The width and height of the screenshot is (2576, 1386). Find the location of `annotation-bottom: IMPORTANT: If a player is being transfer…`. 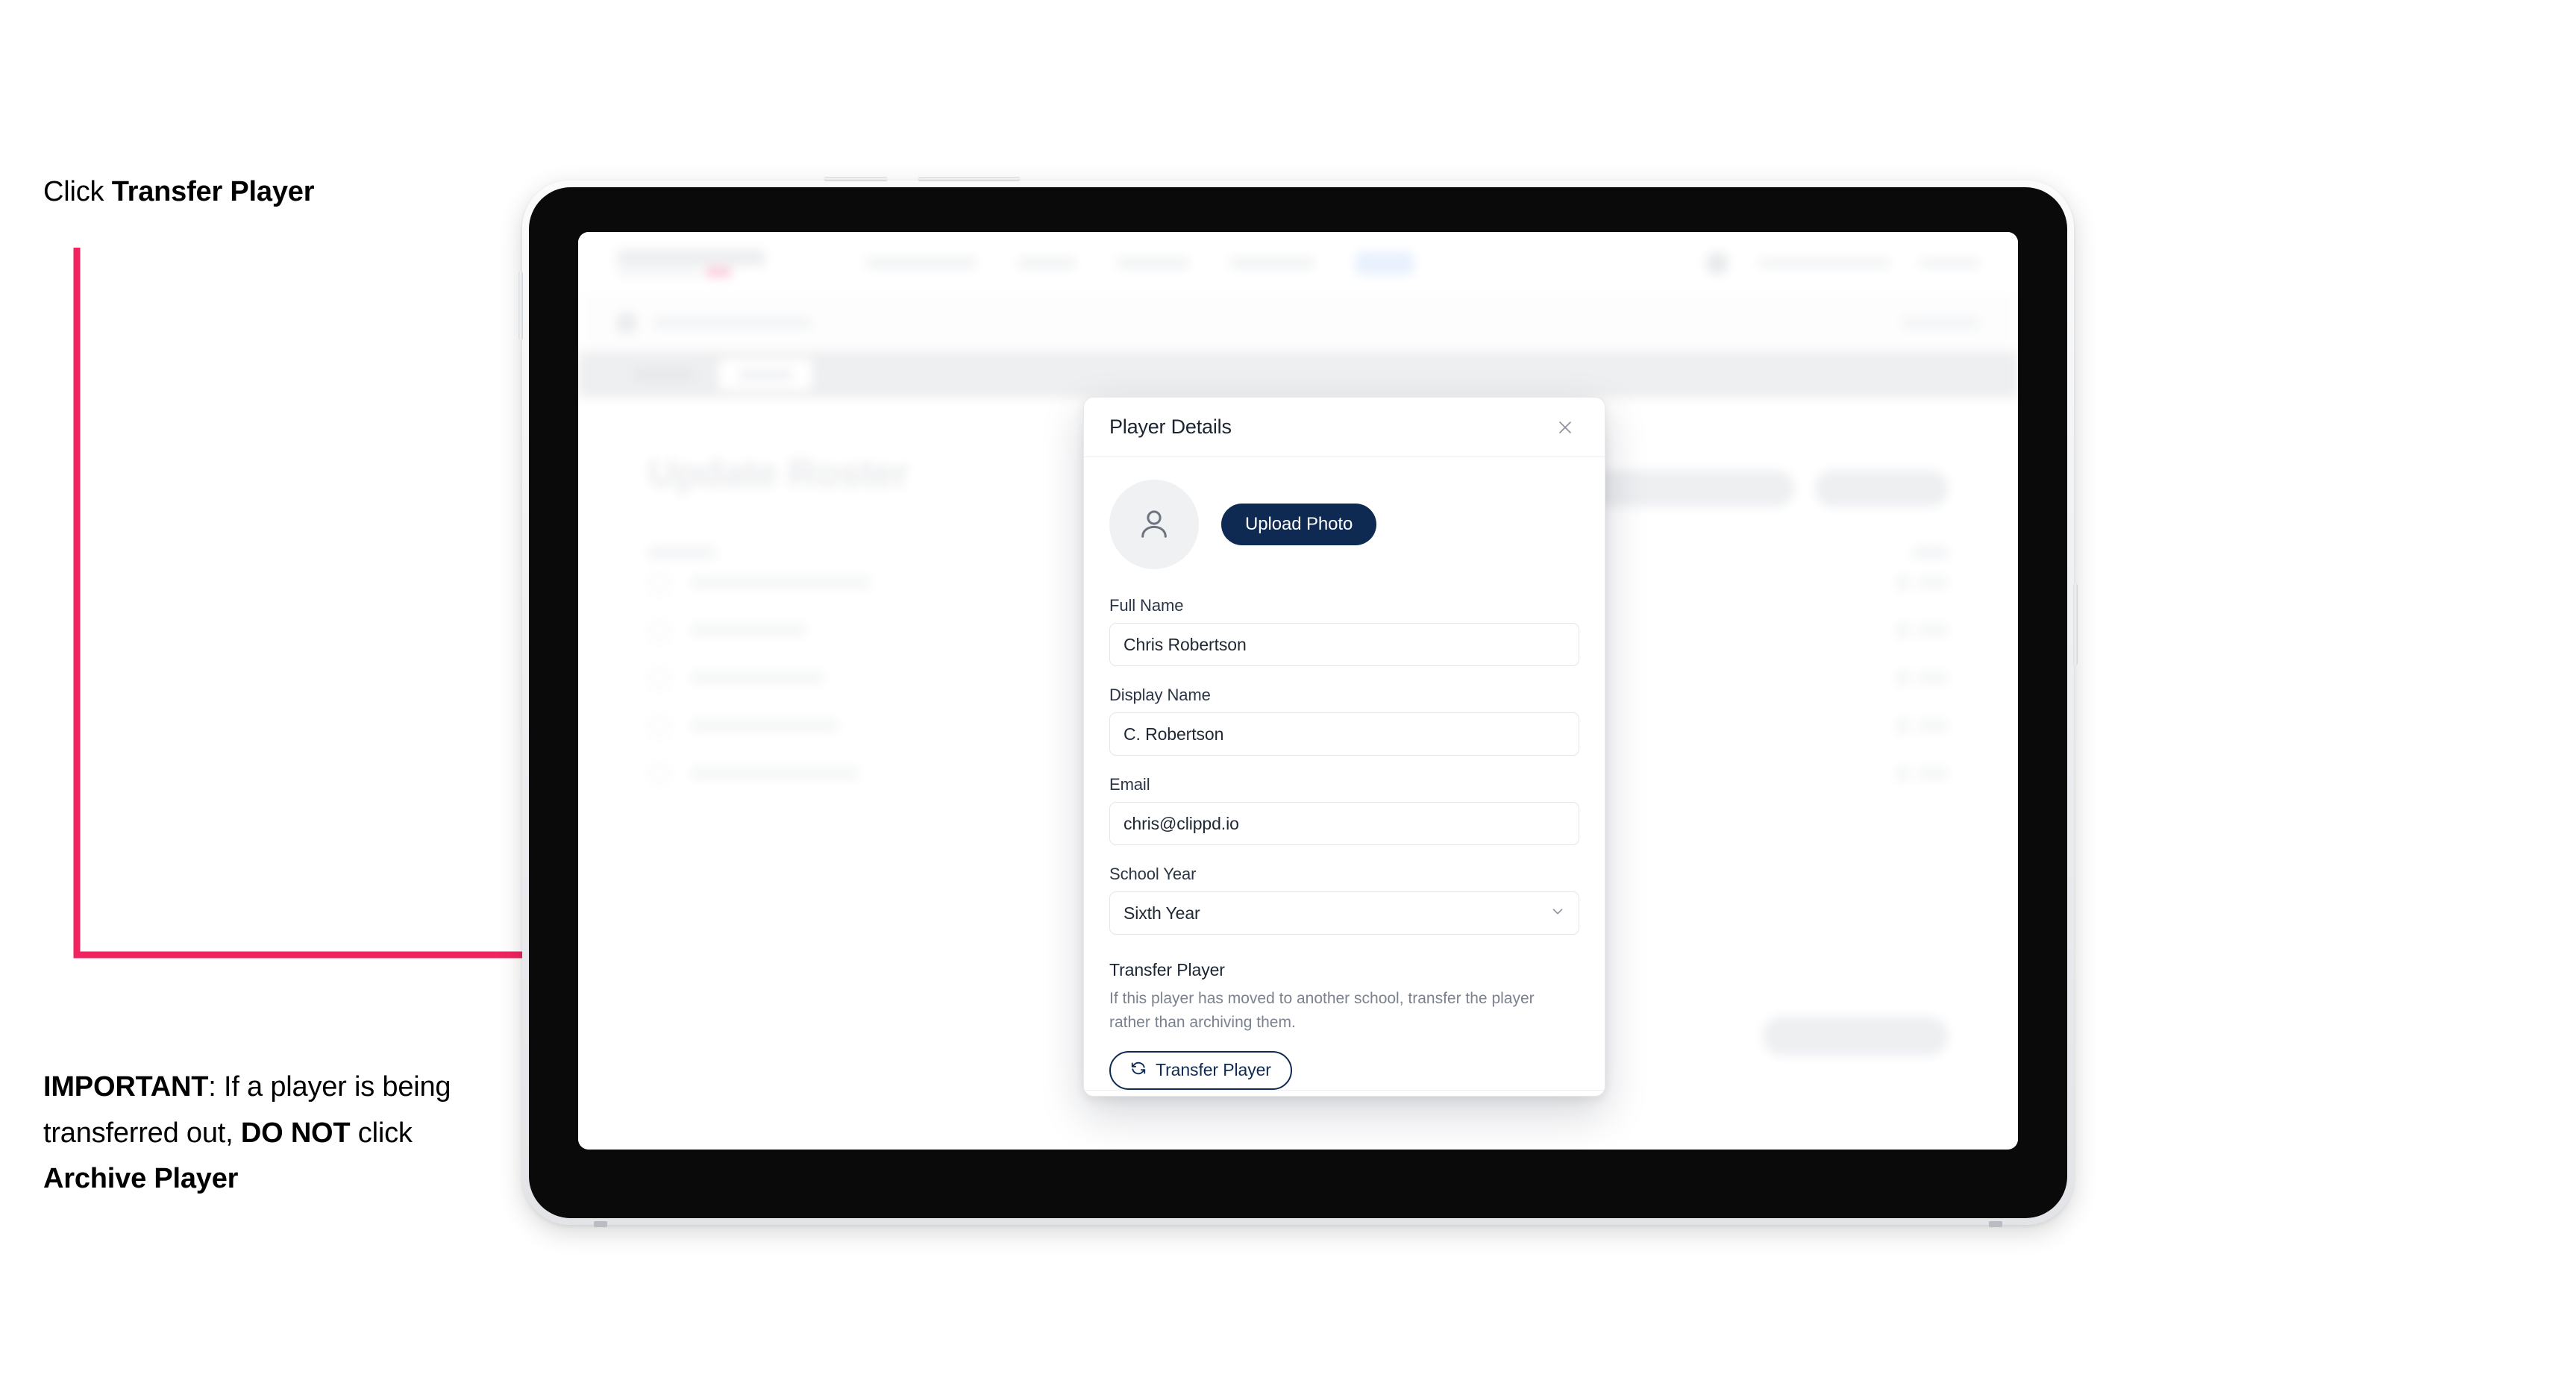

annotation-bottom: IMPORTANT: If a player is being transfer… is located at coordinates (274, 1133).